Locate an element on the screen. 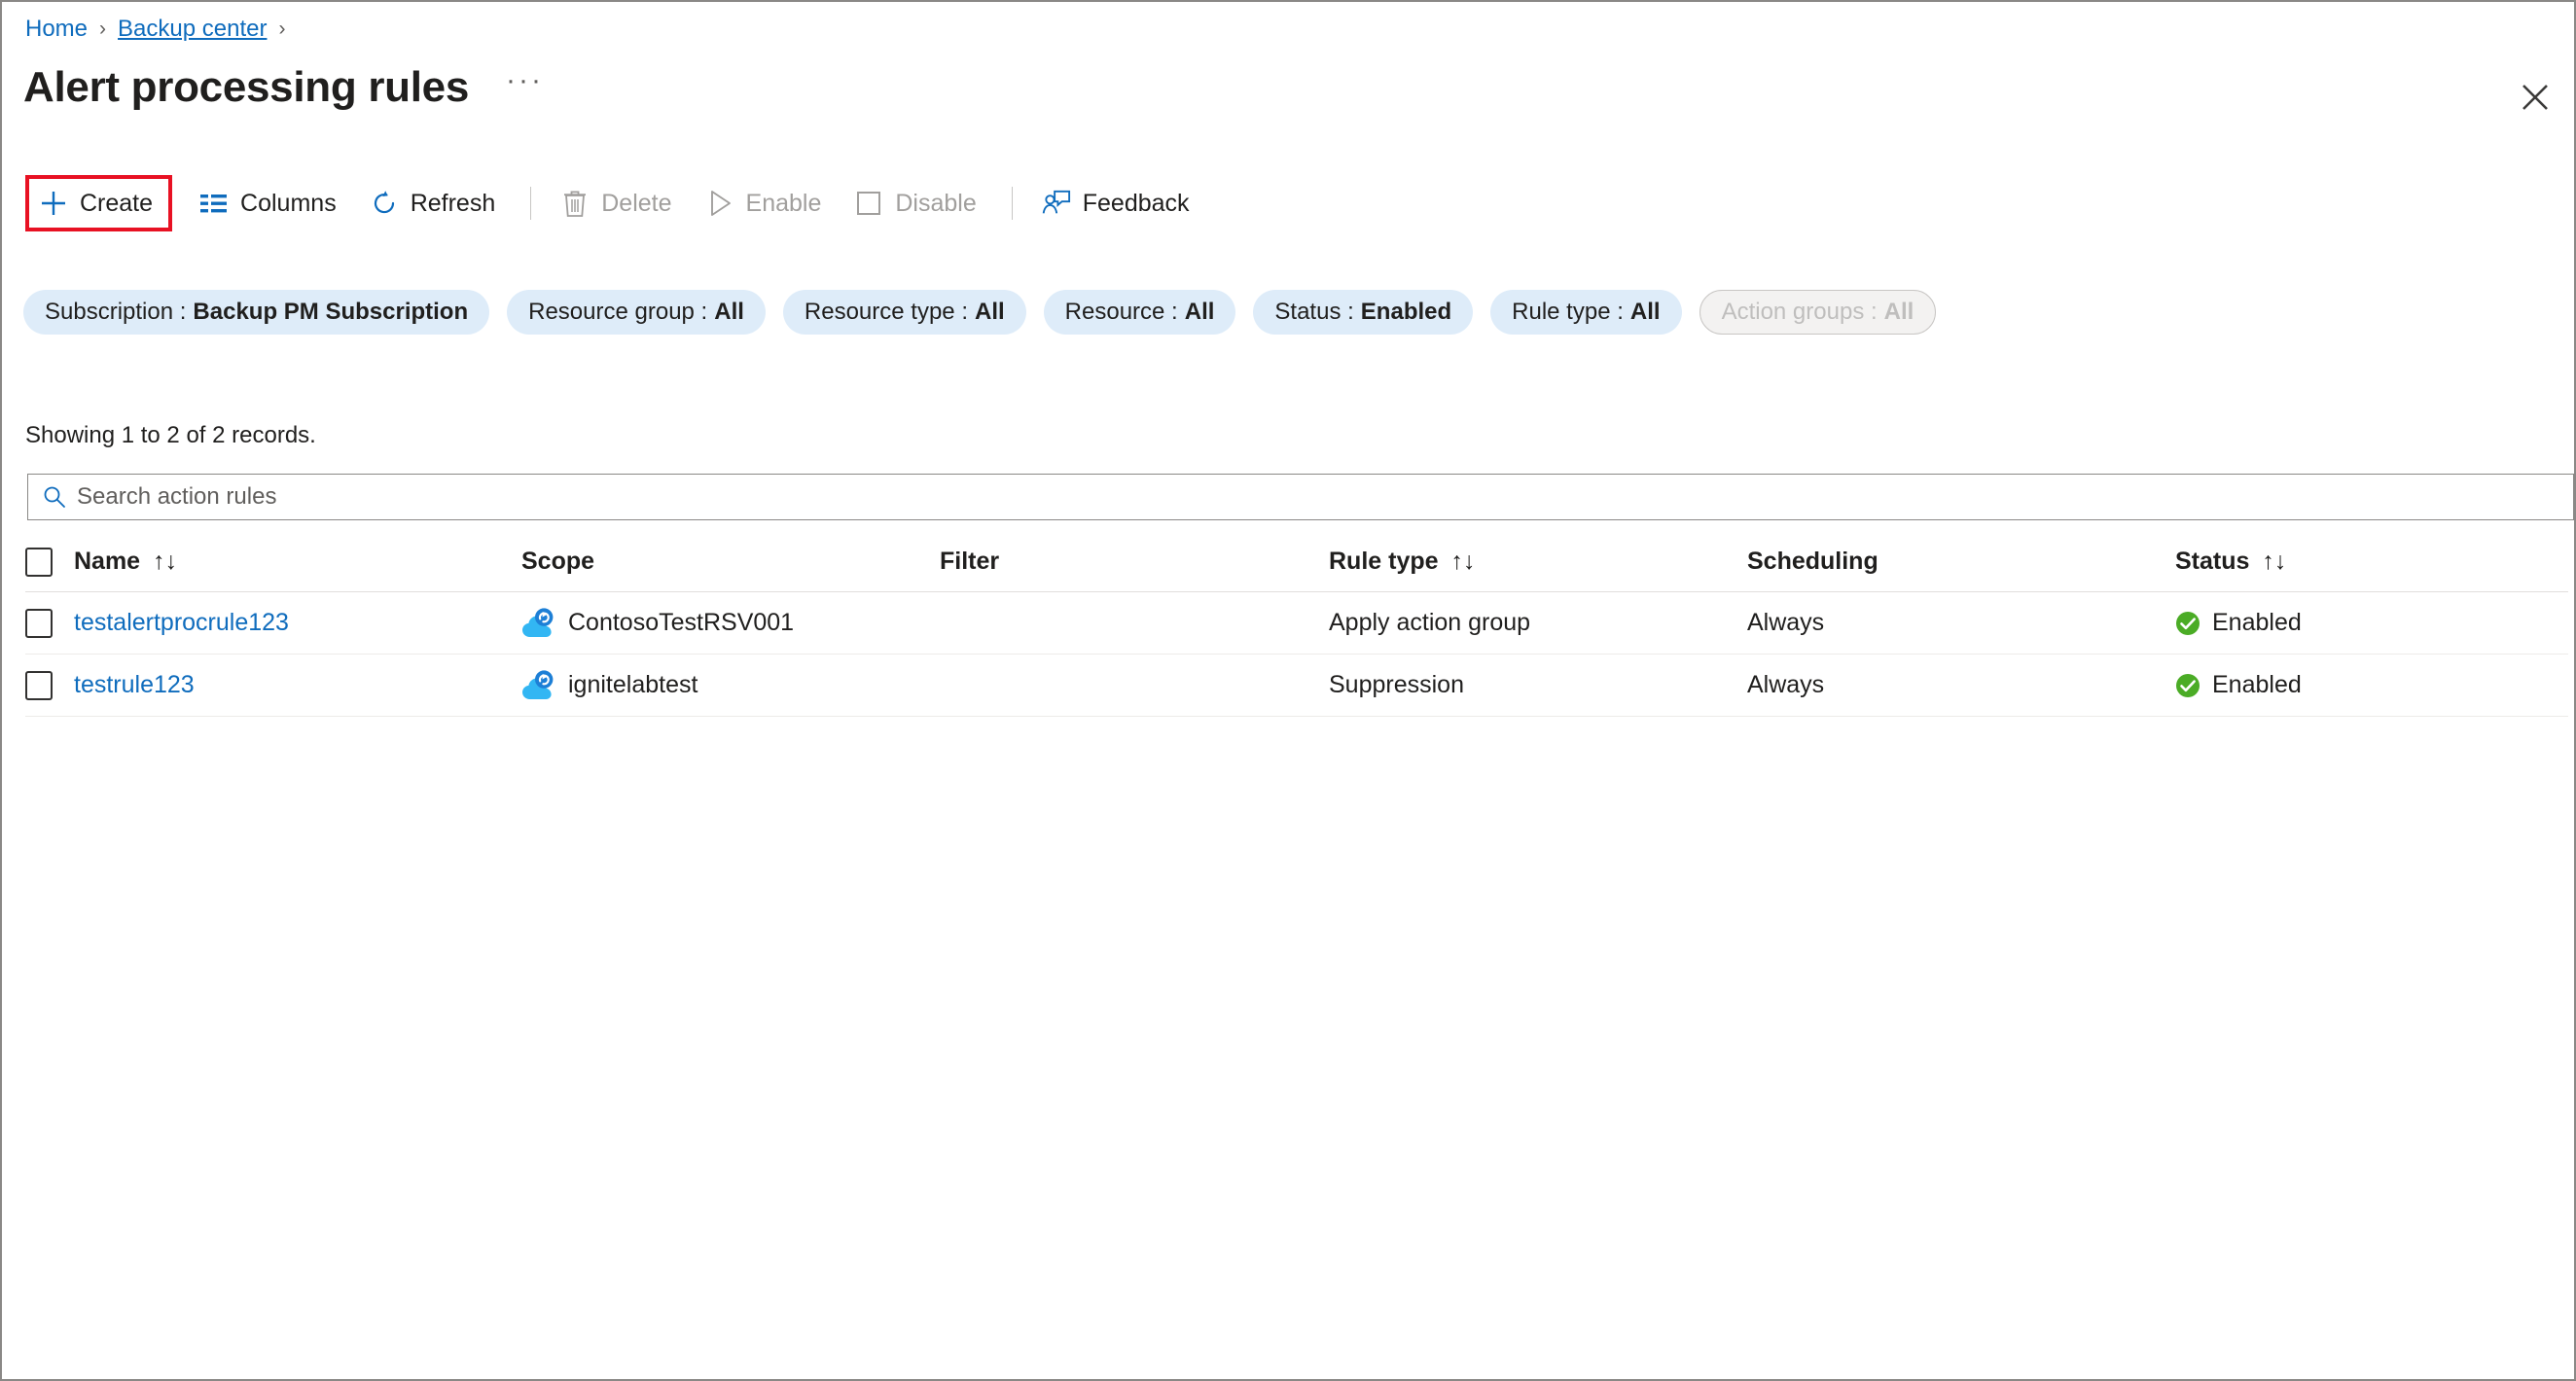  records-count-text: Showing 1 to 2 of 2 records. is located at coordinates (170, 435).